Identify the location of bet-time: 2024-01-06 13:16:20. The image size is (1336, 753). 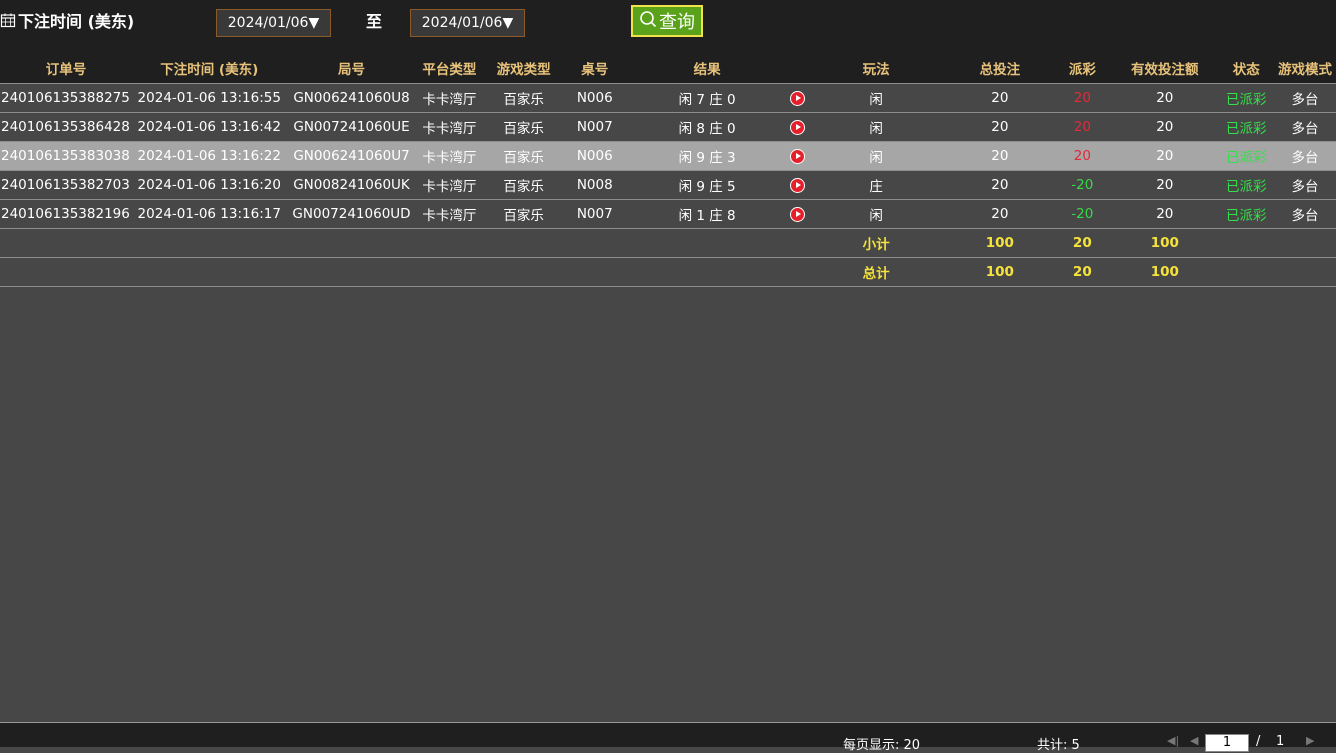
(209, 185).